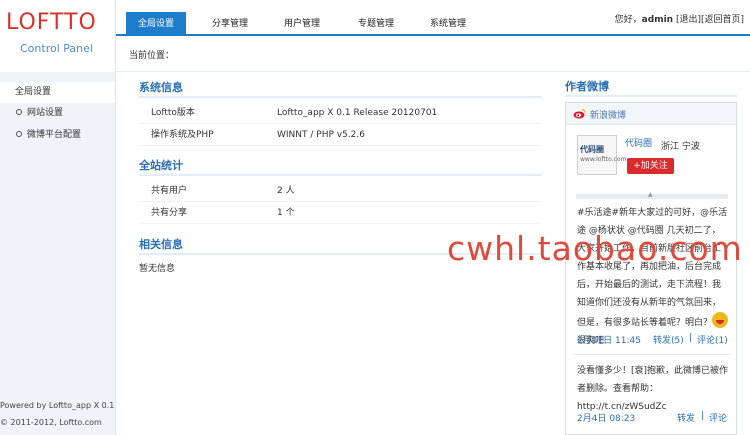  I want to click on chevron-up-icon: ▲, so click(650, 194).